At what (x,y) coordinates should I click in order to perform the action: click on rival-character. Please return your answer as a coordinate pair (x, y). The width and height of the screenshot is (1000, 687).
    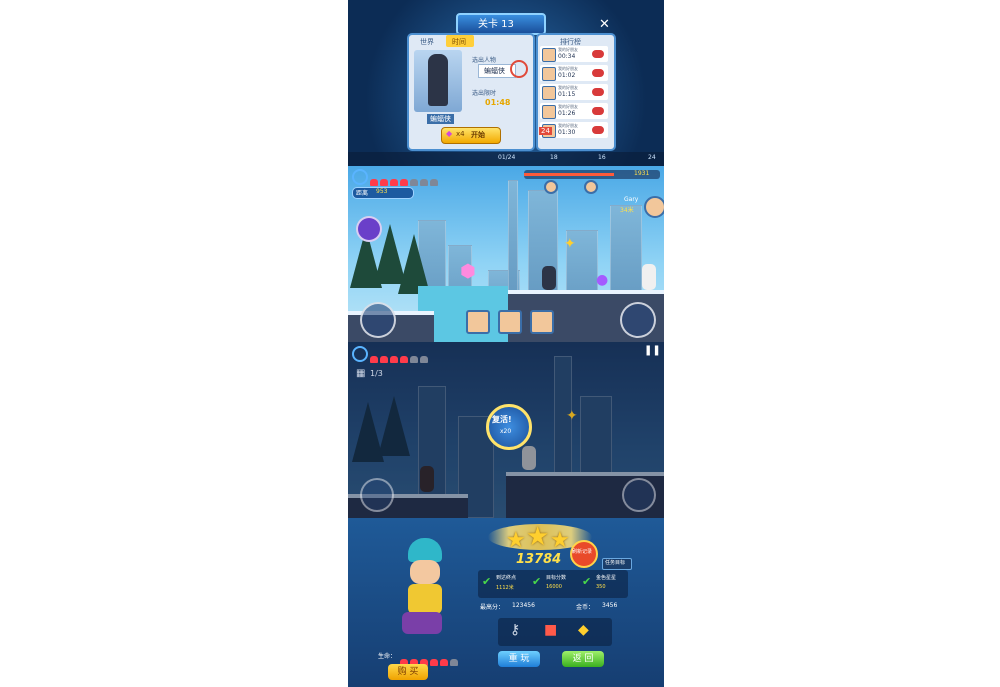
    Looking at the image, I should click on (649, 277).